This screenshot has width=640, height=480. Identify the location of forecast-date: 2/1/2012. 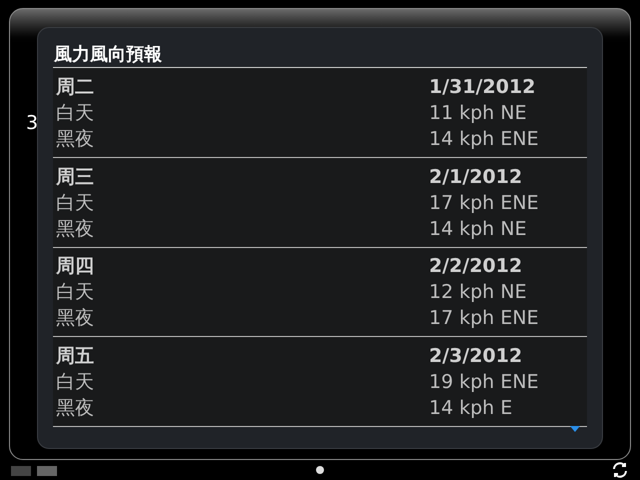
(475, 177).